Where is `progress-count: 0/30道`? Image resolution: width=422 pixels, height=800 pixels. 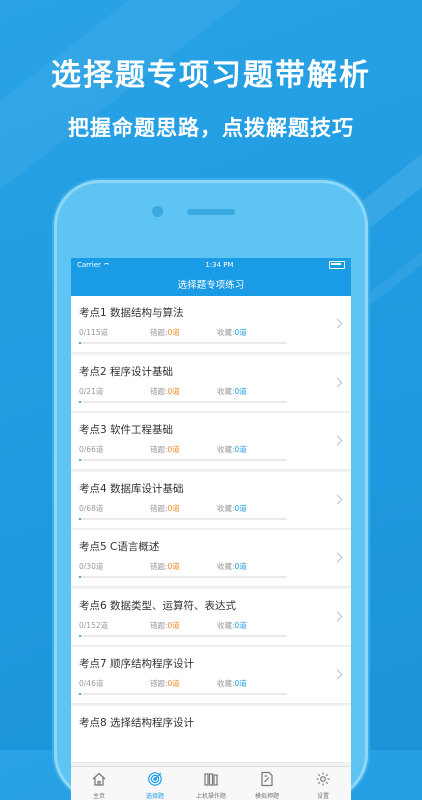
progress-count: 0/30道 is located at coordinates (91, 566).